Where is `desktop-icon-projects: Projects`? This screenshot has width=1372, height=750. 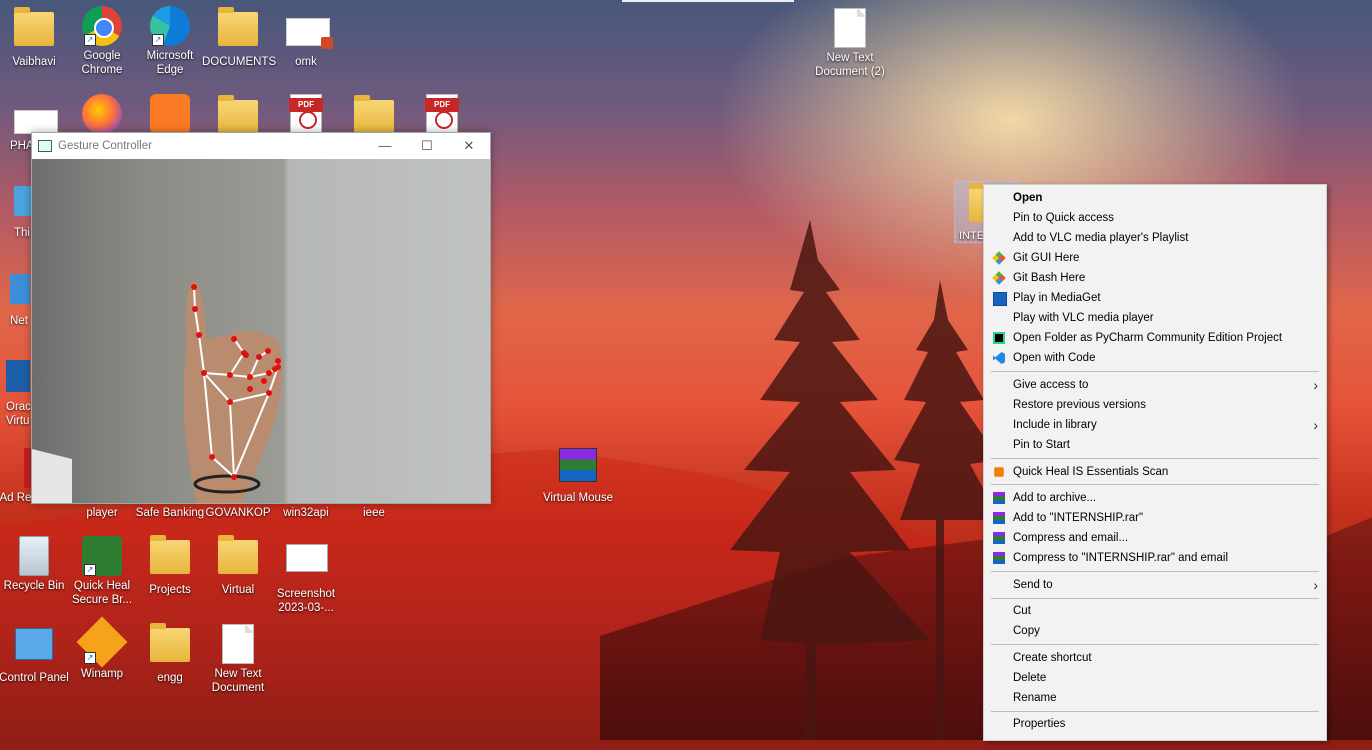 desktop-icon-projects: Projects is located at coordinates (170, 566).